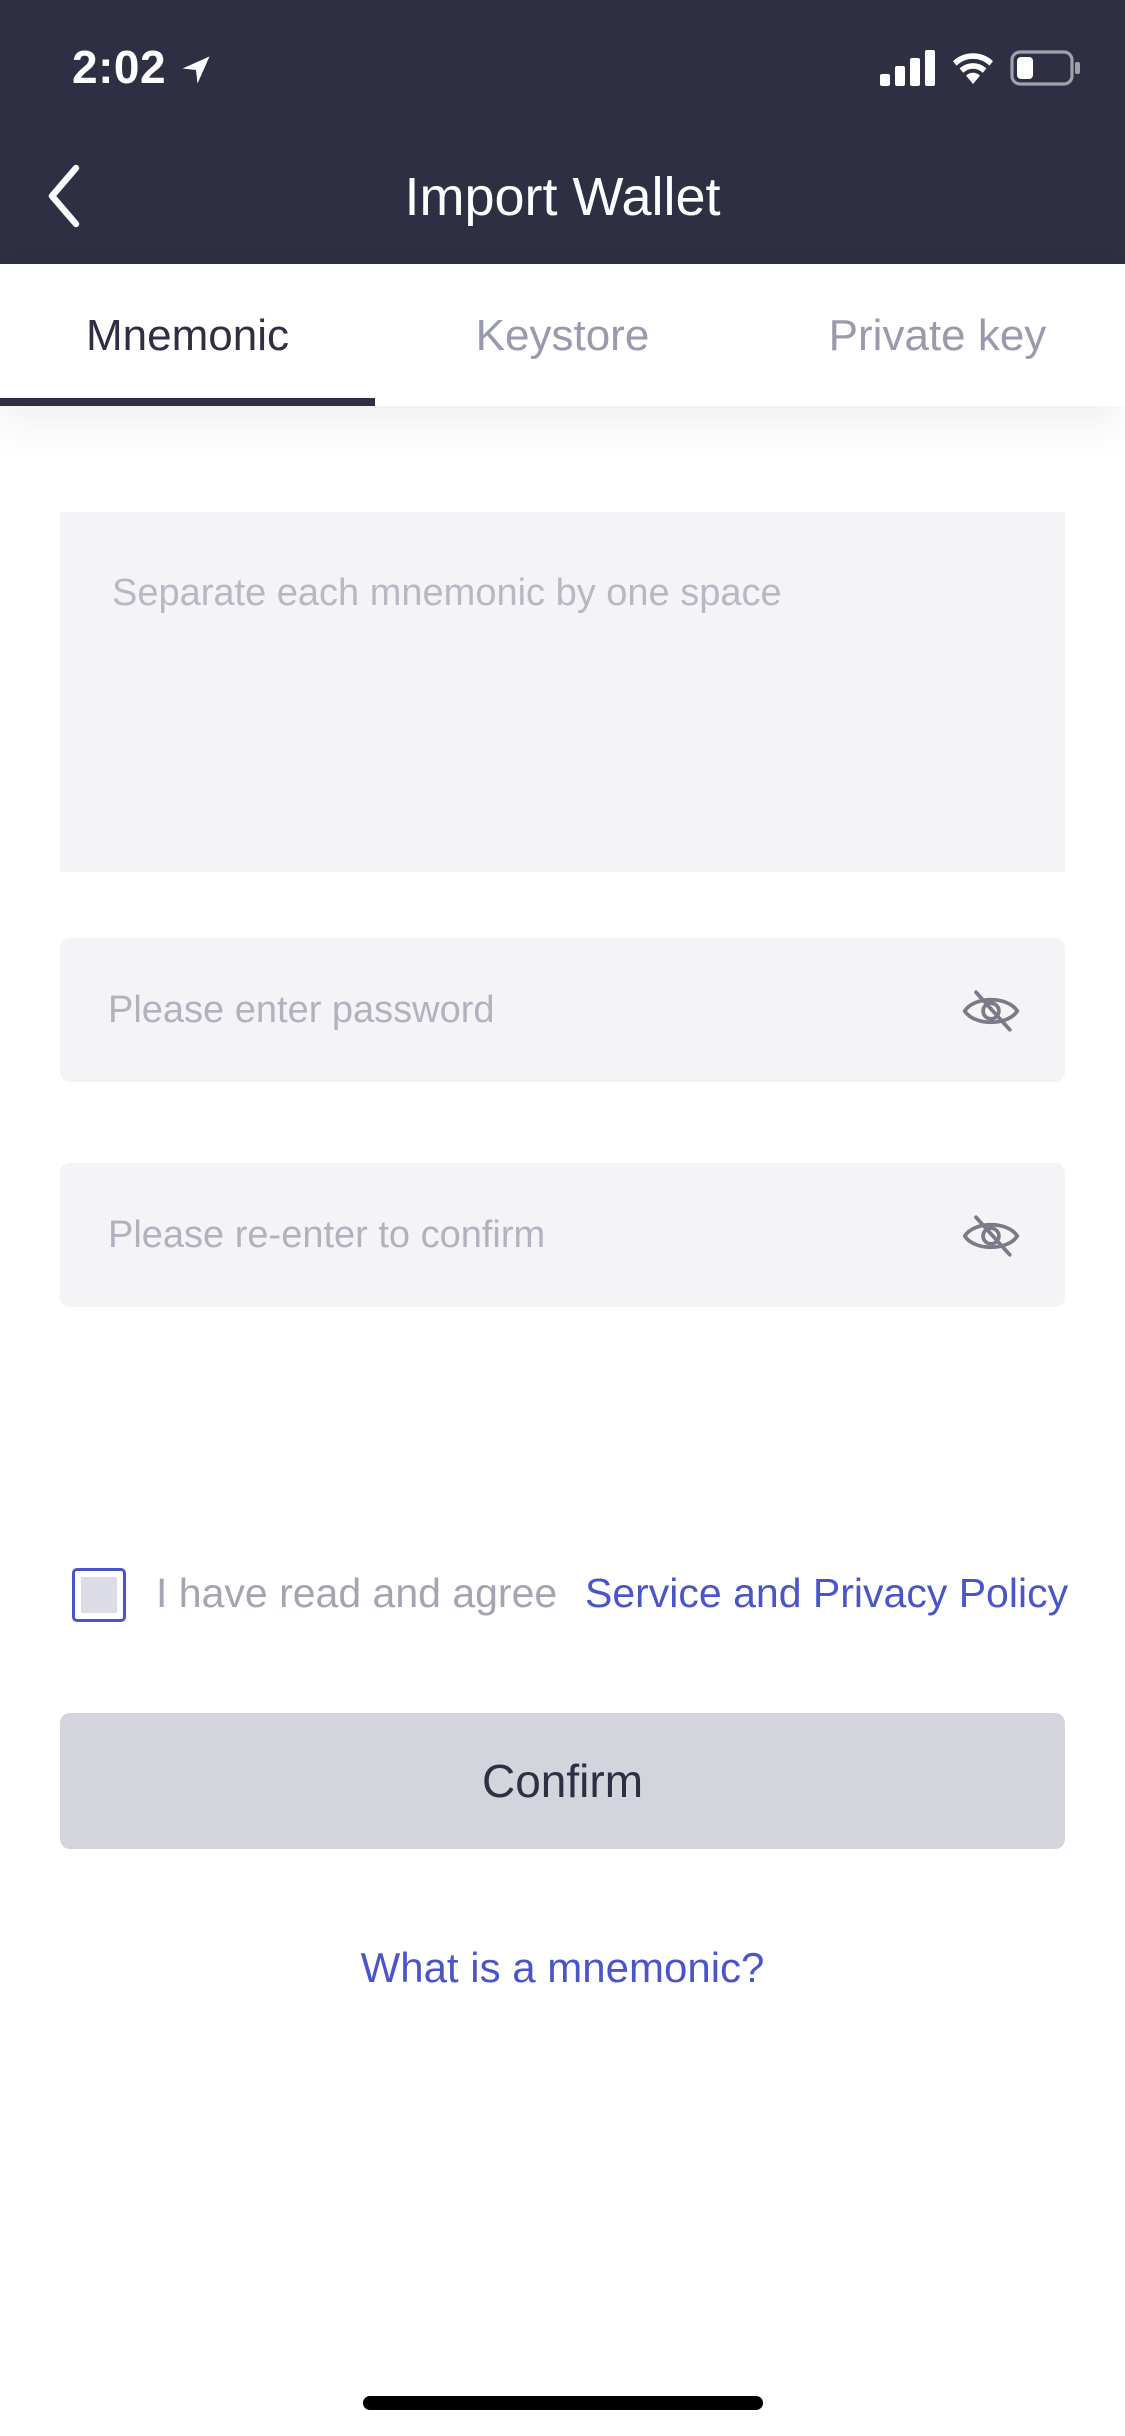 The height and width of the screenshot is (2436, 1125). What do you see at coordinates (1045, 68) in the screenshot?
I see `battery-icon` at bounding box center [1045, 68].